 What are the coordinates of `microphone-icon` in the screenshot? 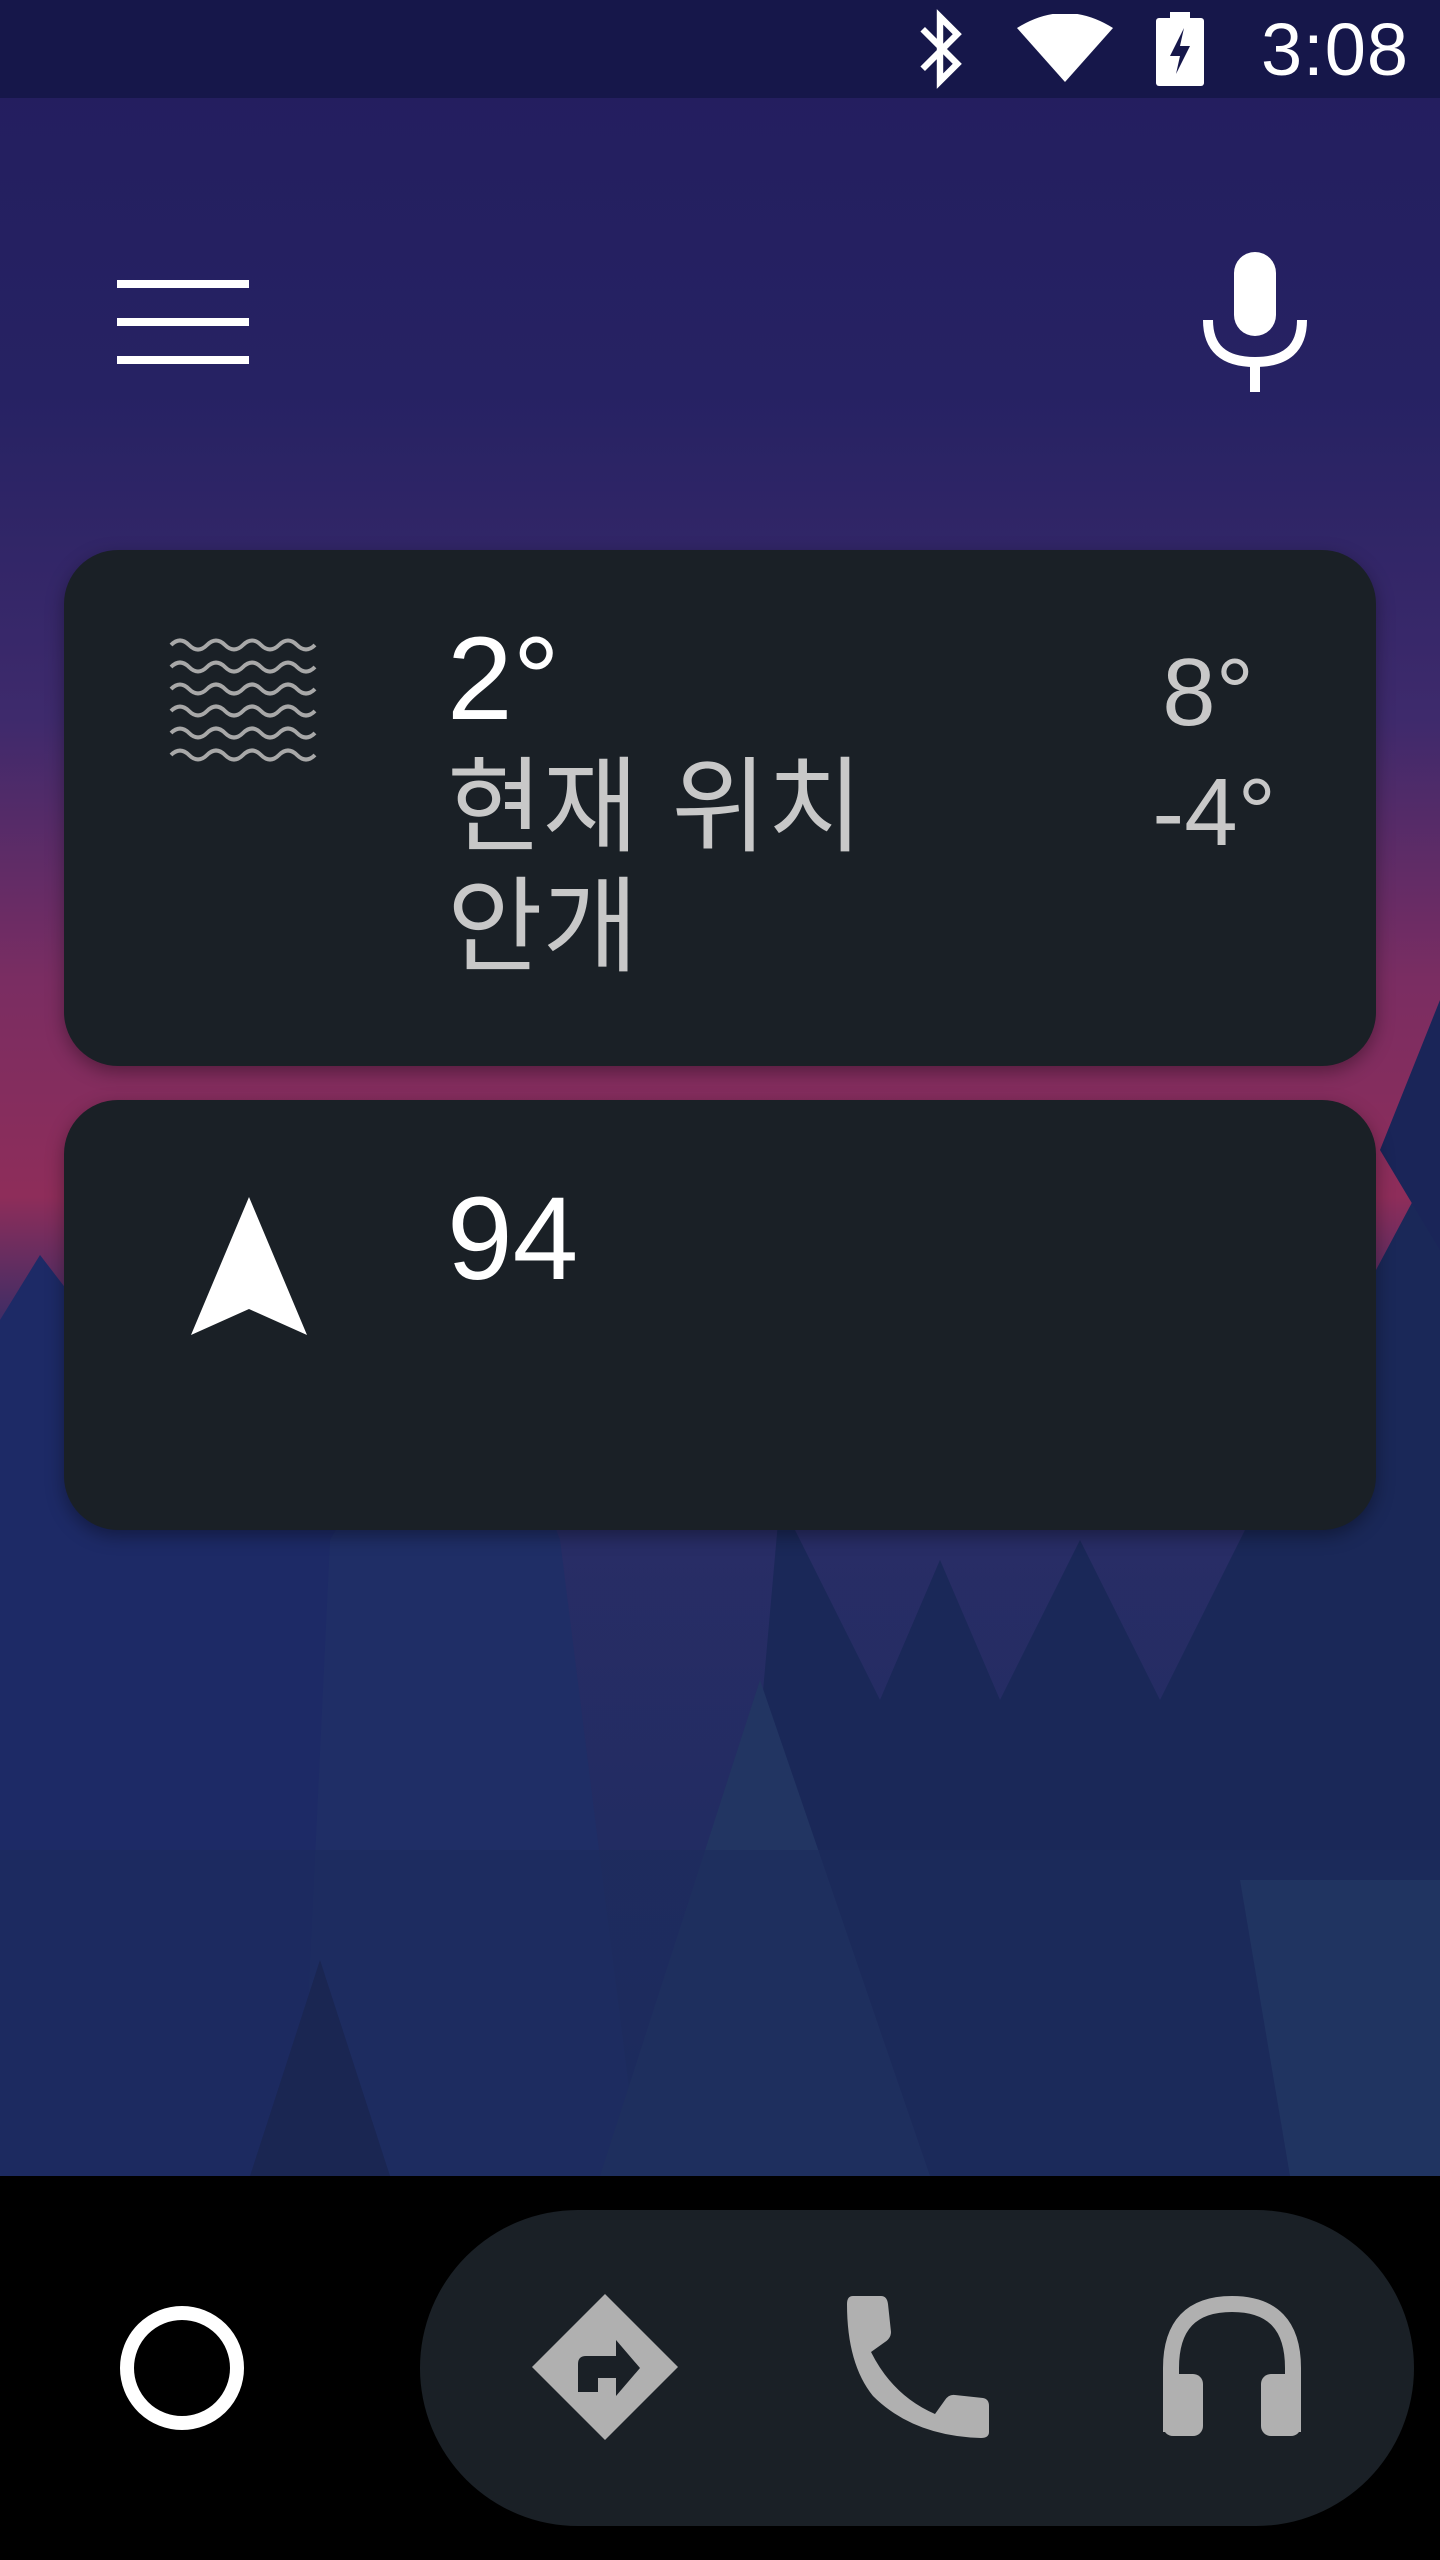 It's located at (1255, 321).